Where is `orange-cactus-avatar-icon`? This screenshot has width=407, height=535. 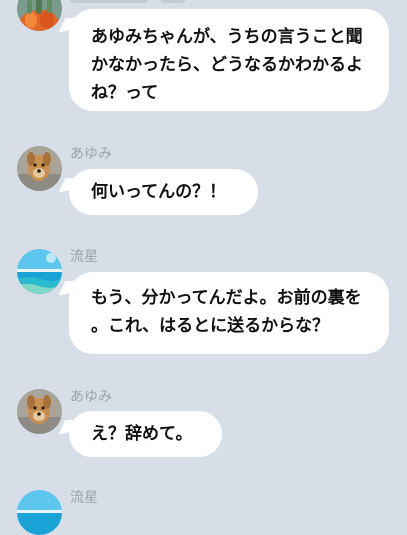
orange-cactus-avatar-icon is located at coordinates (39, 15).